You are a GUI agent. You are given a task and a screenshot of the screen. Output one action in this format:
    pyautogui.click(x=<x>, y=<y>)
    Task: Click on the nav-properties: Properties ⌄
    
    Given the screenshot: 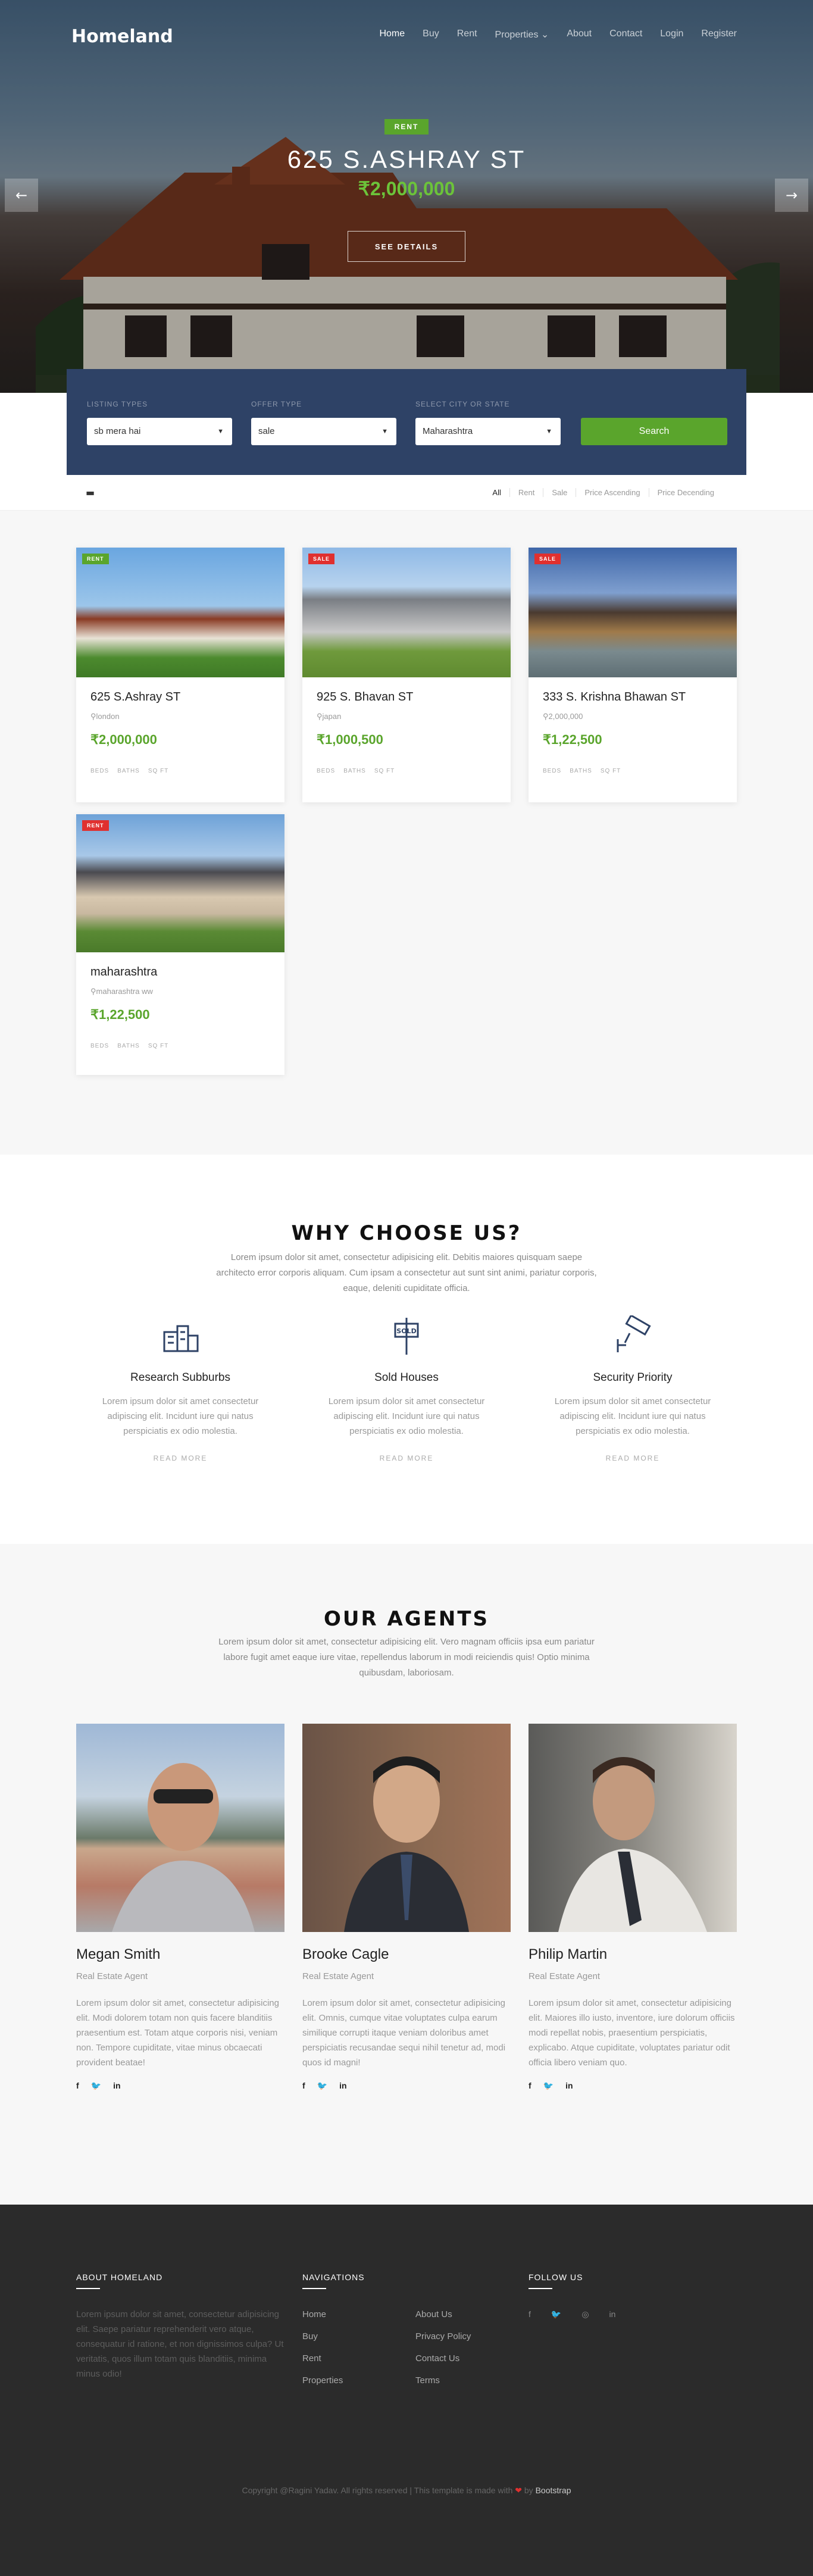 What is the action you would take?
    pyautogui.click(x=522, y=34)
    